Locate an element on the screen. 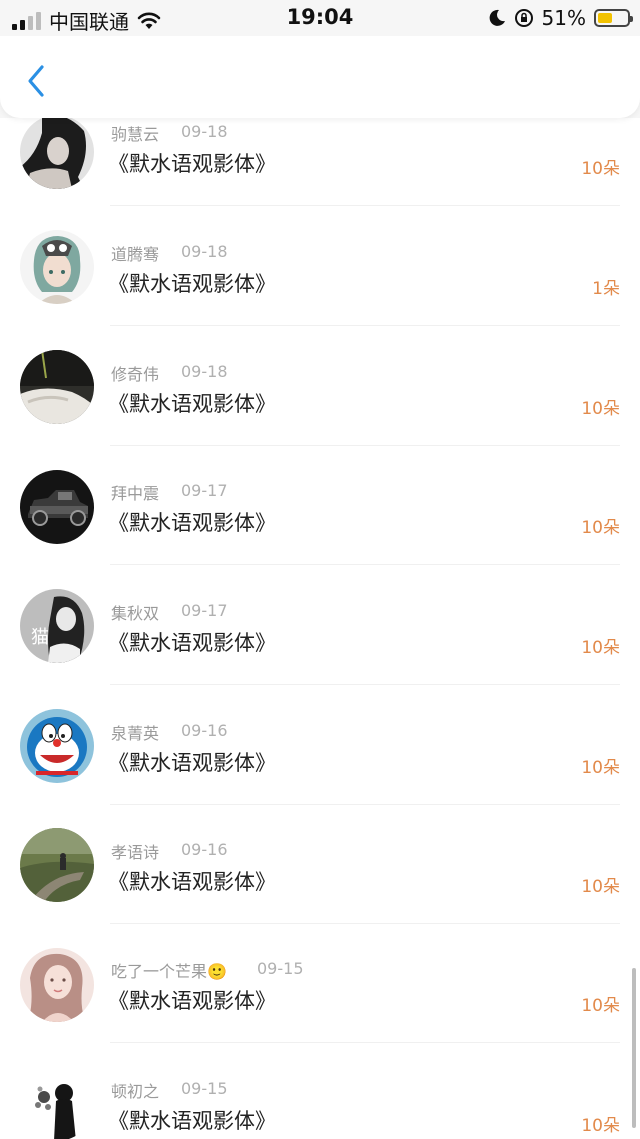 Image resolution: width=640 pixels, height=1139 pixels. scrollbar is located at coordinates (634, 1048).